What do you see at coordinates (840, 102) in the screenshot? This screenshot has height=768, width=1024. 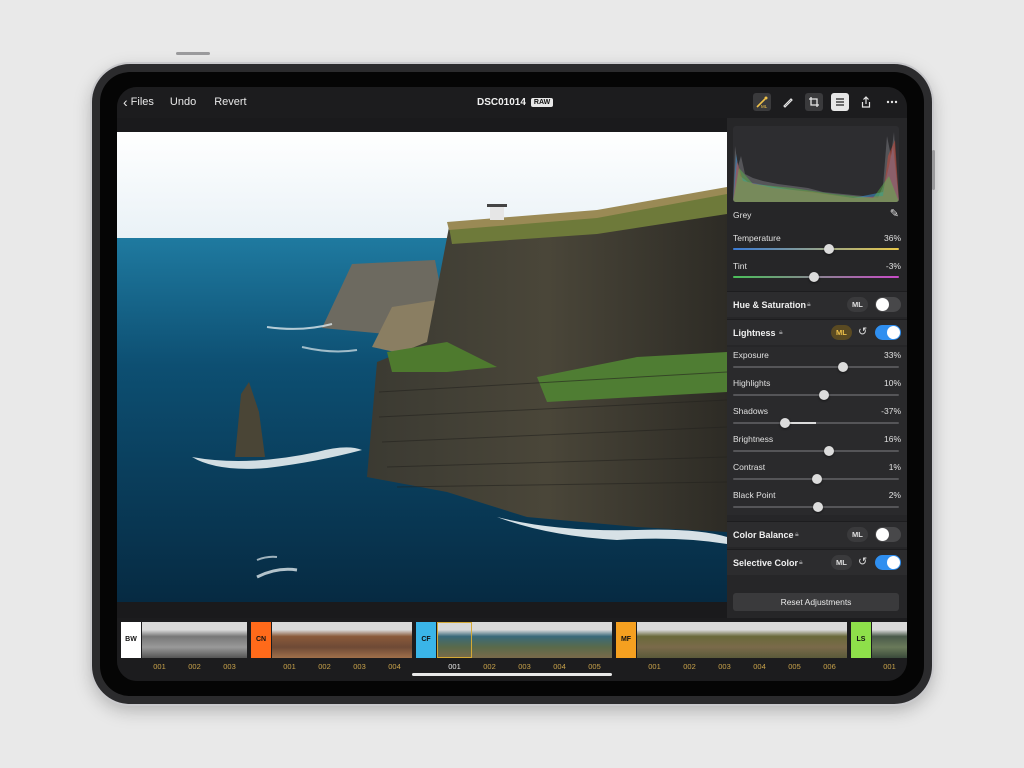 I see `adjust-panel-icon` at bounding box center [840, 102].